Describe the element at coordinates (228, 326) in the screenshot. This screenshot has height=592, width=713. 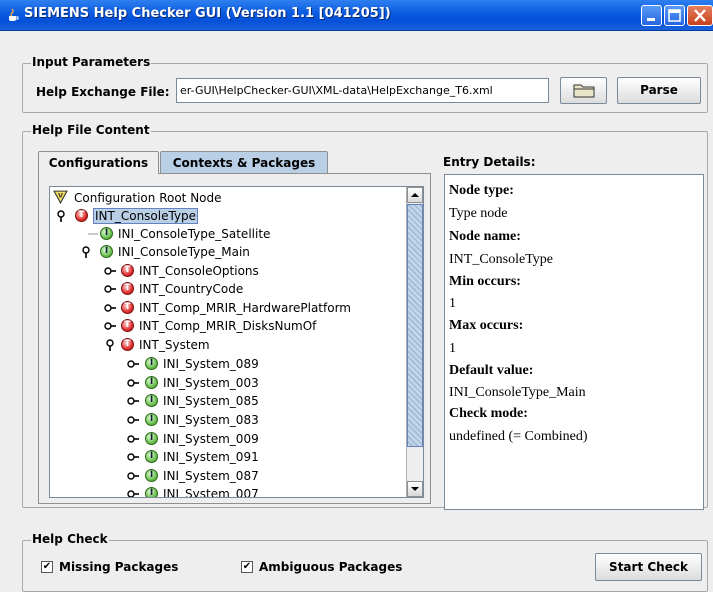
I see `tree-node-label: INT_Comp_MRIR_DisksNumOf` at that location.